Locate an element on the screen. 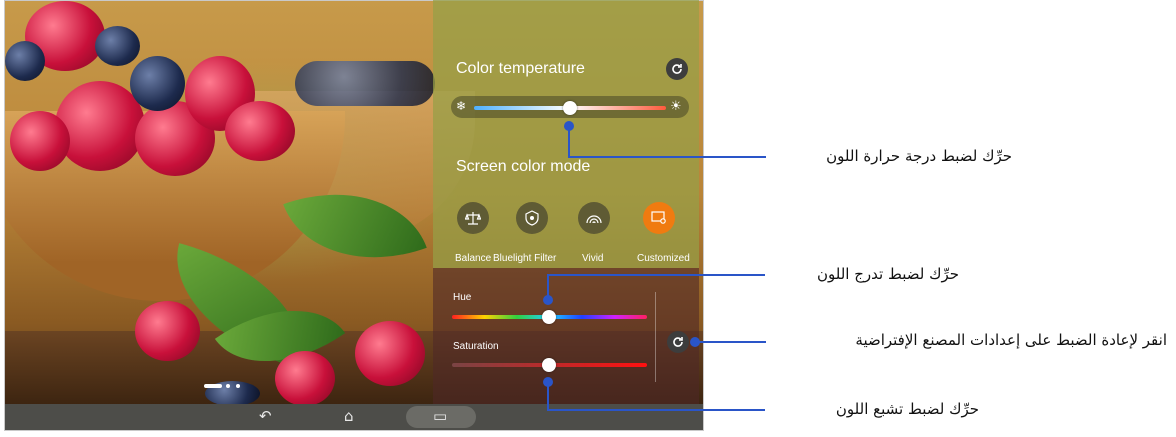 The width and height of the screenshot is (1176, 437). mode-customized-label: Customized is located at coordinates (663, 258).